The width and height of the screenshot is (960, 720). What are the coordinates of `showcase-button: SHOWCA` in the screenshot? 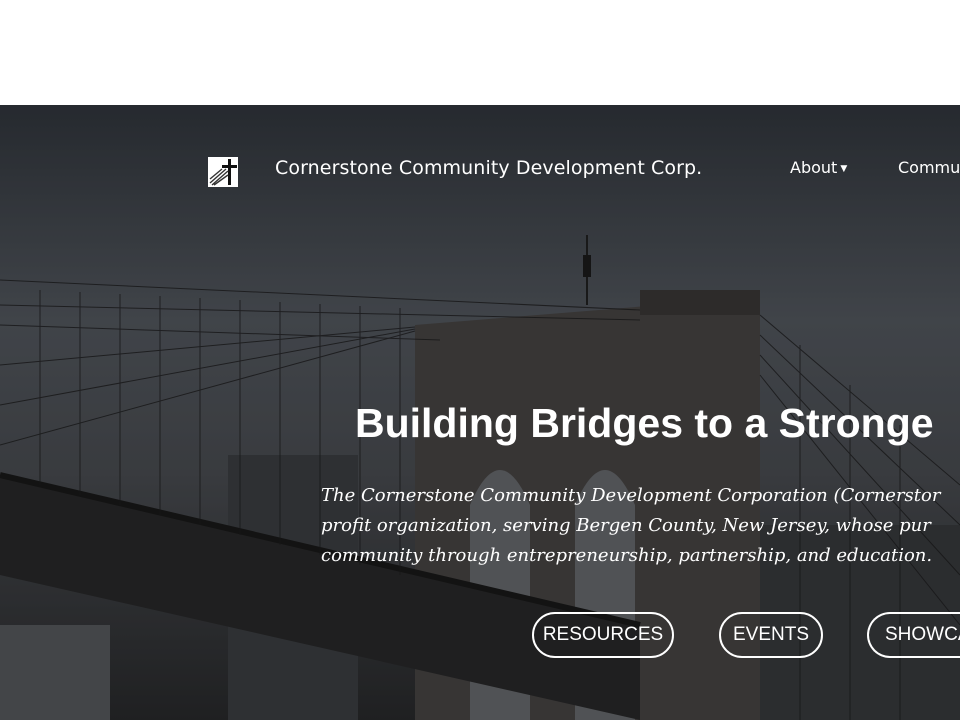 It's located at (913, 635).